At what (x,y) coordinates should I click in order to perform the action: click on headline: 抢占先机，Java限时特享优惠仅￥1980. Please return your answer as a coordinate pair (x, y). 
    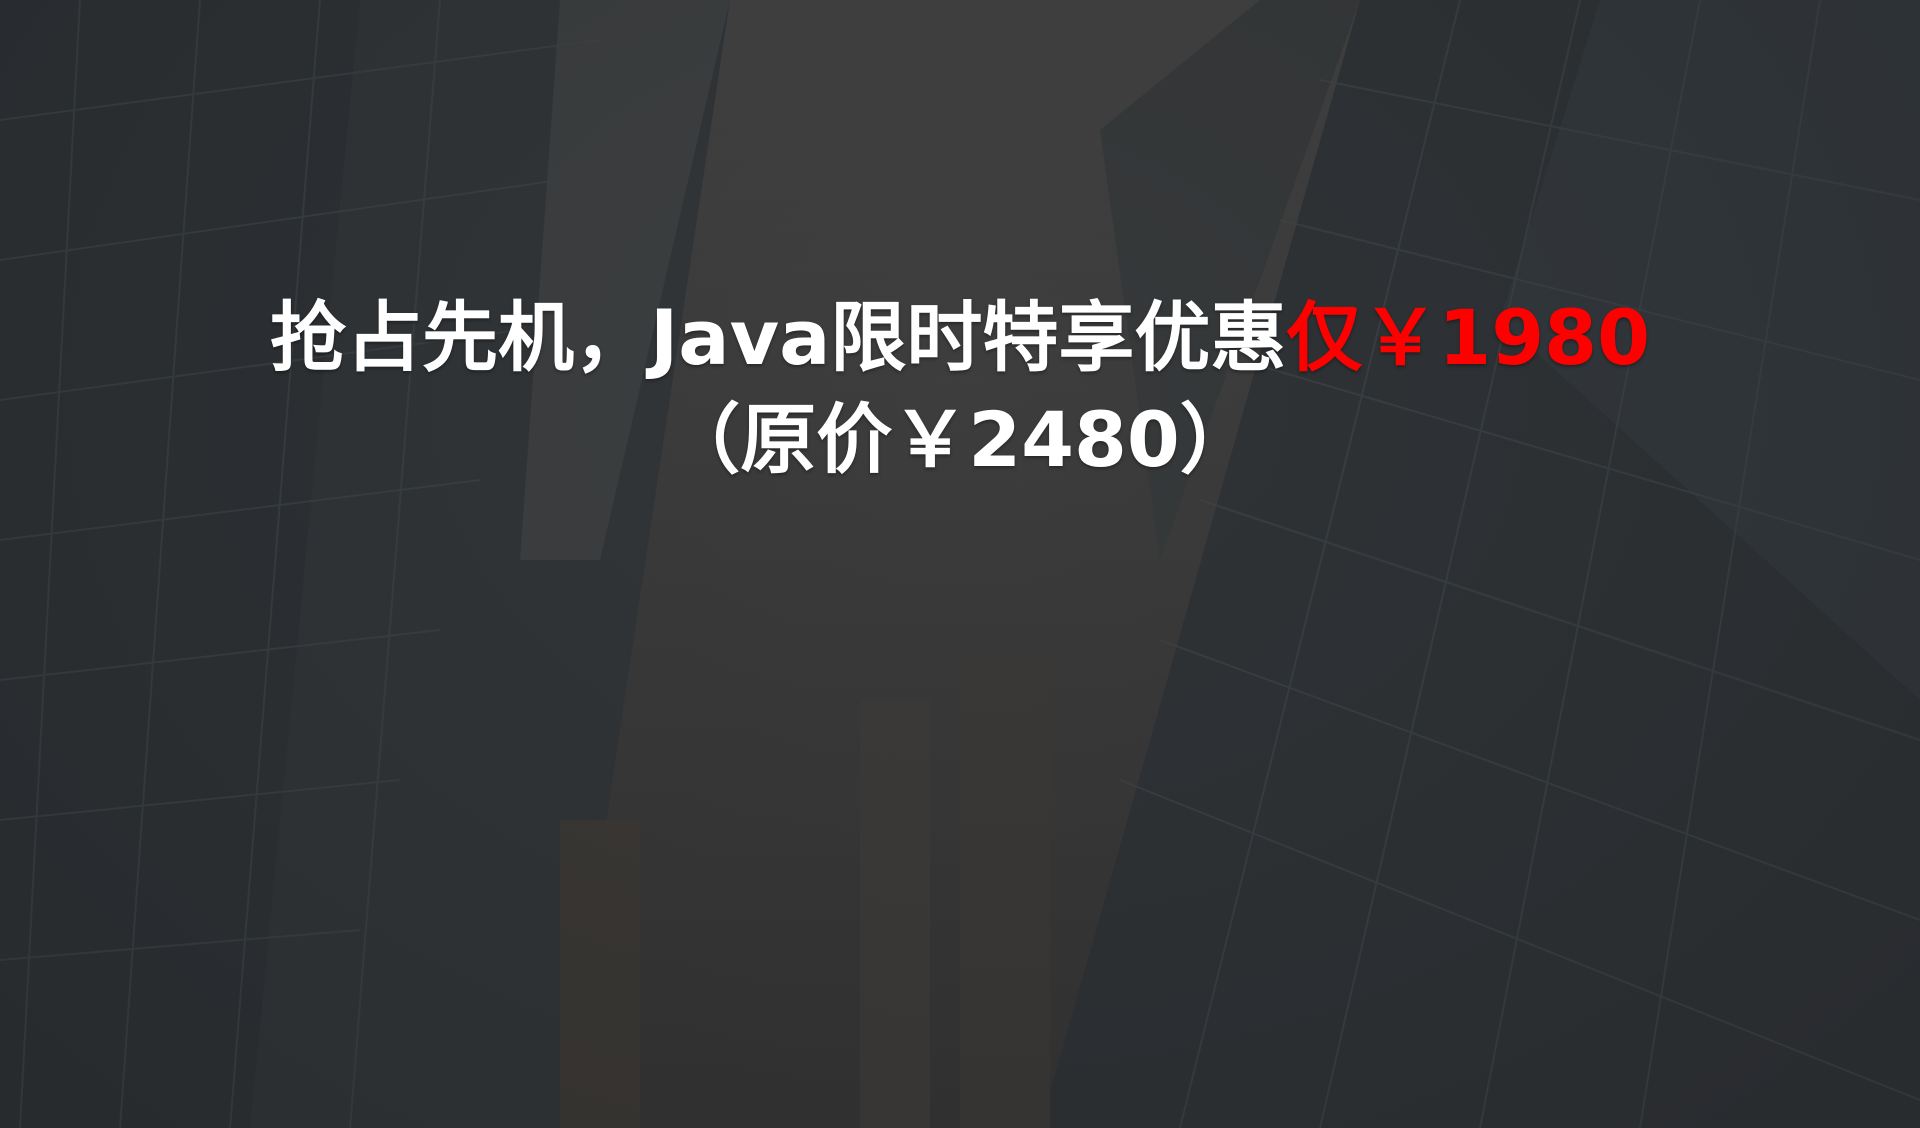
    Looking at the image, I should click on (960, 338).